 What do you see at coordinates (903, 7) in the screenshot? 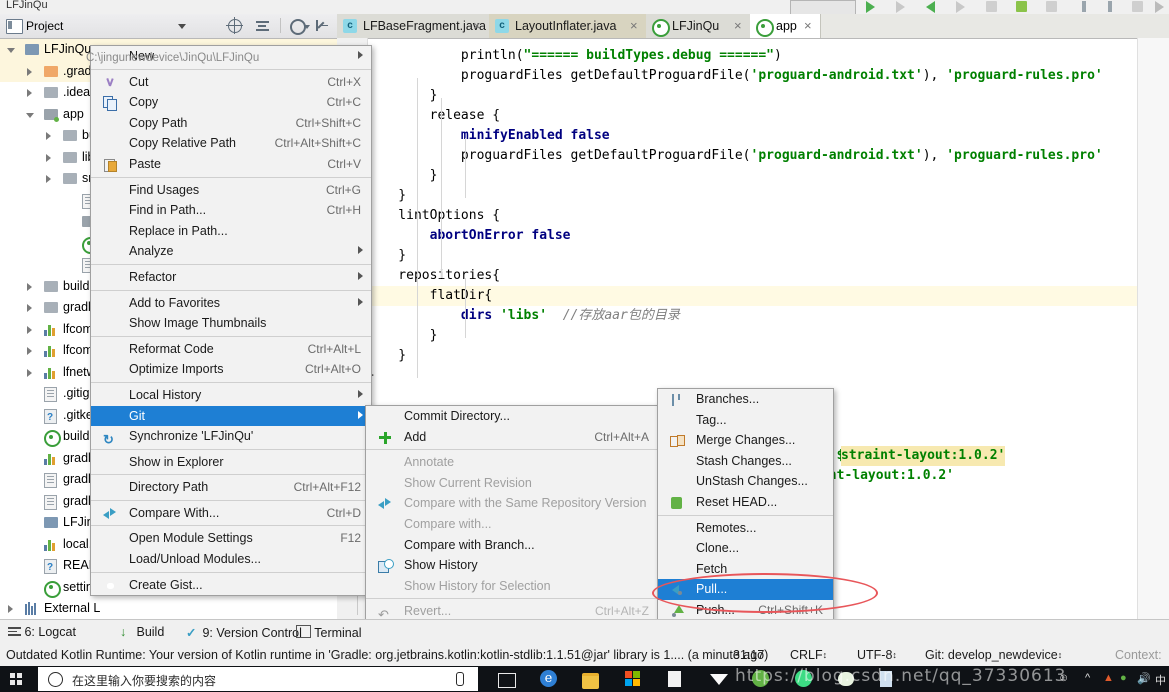
I see `debug-button` at bounding box center [903, 7].